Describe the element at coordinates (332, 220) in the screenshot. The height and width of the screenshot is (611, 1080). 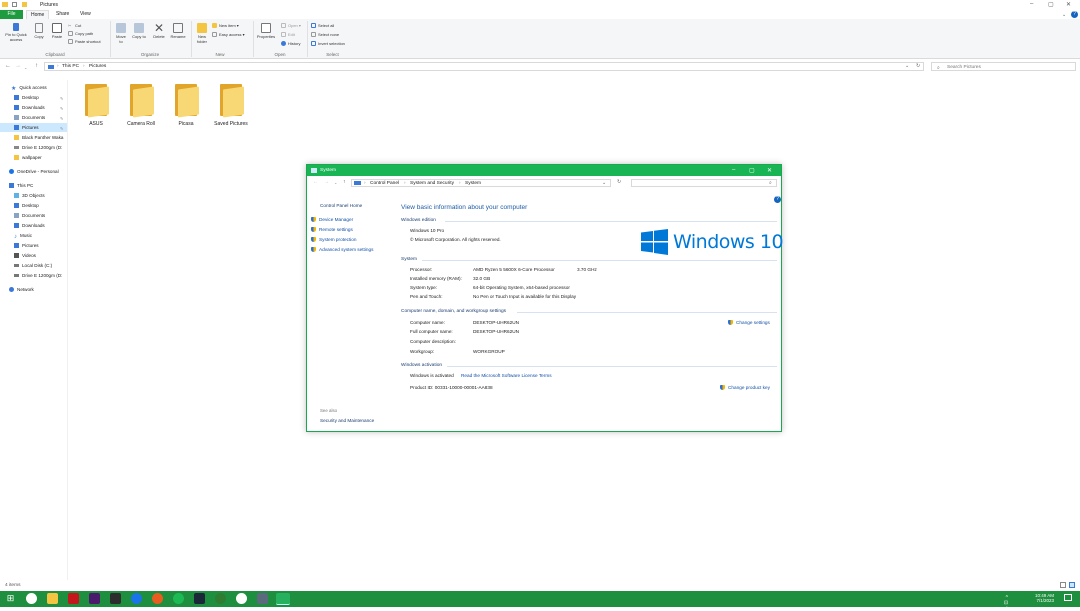
I see `device-manager-link: Device Manager` at that location.